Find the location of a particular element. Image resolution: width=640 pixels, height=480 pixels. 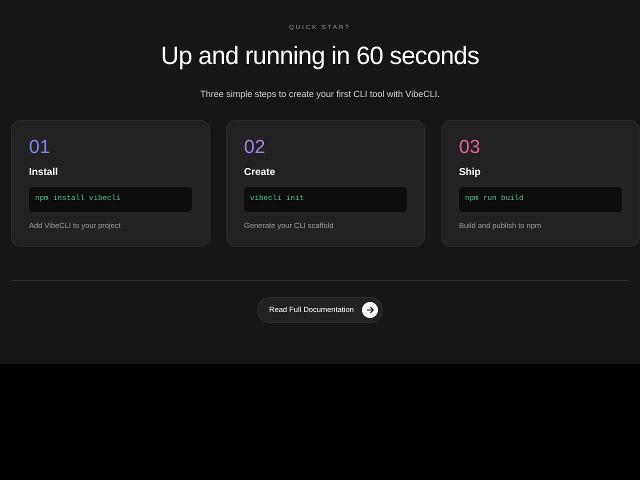

step-number: 03 is located at coordinates (470, 148).